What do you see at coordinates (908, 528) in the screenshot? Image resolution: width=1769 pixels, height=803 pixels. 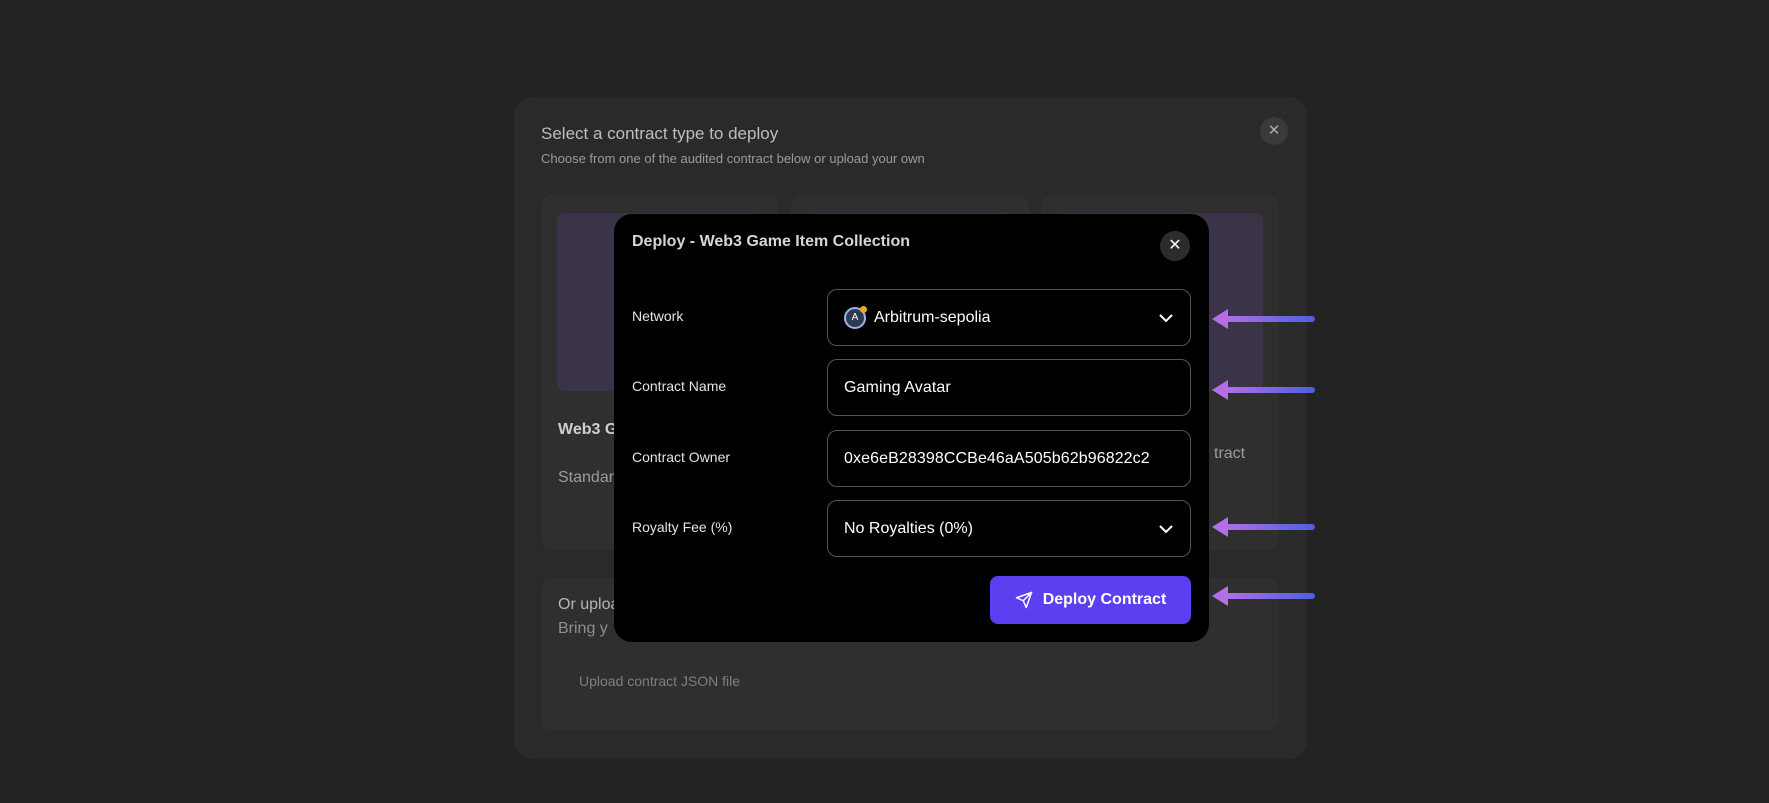 I see `royalty-fee-value: No Royalties (0%)` at bounding box center [908, 528].